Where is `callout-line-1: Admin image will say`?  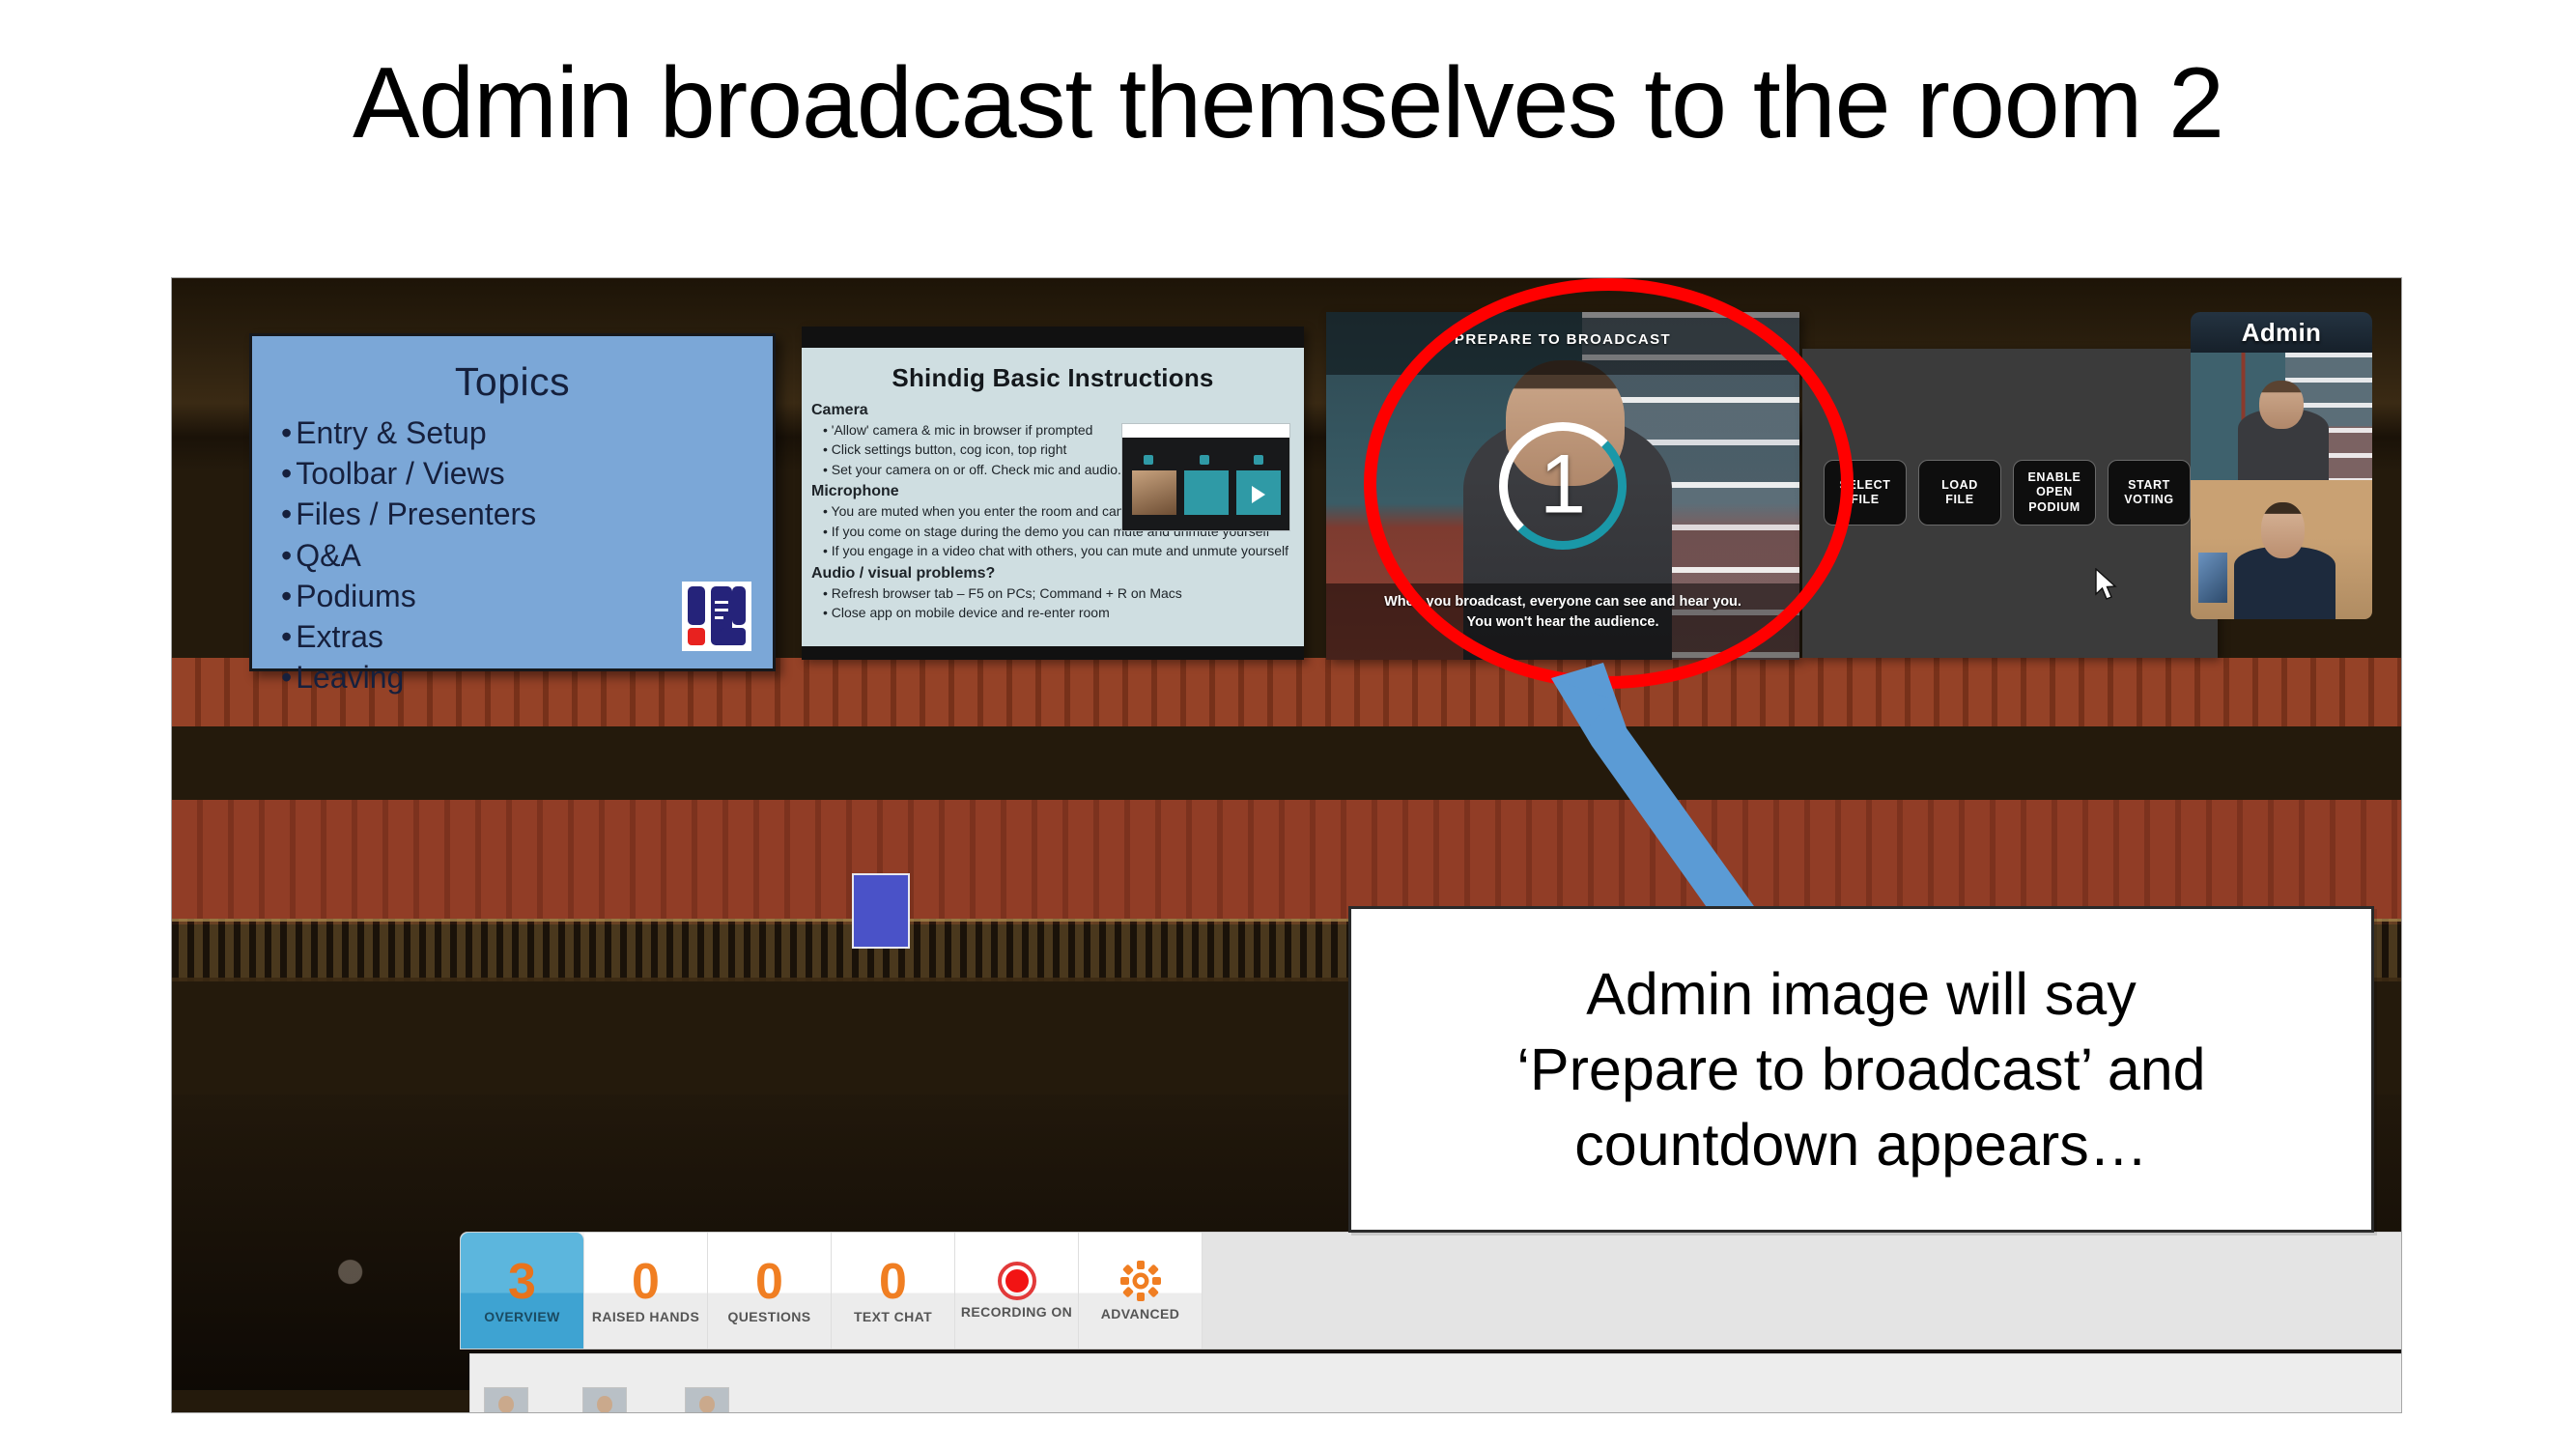 callout-line-1: Admin image will say is located at coordinates (1861, 993).